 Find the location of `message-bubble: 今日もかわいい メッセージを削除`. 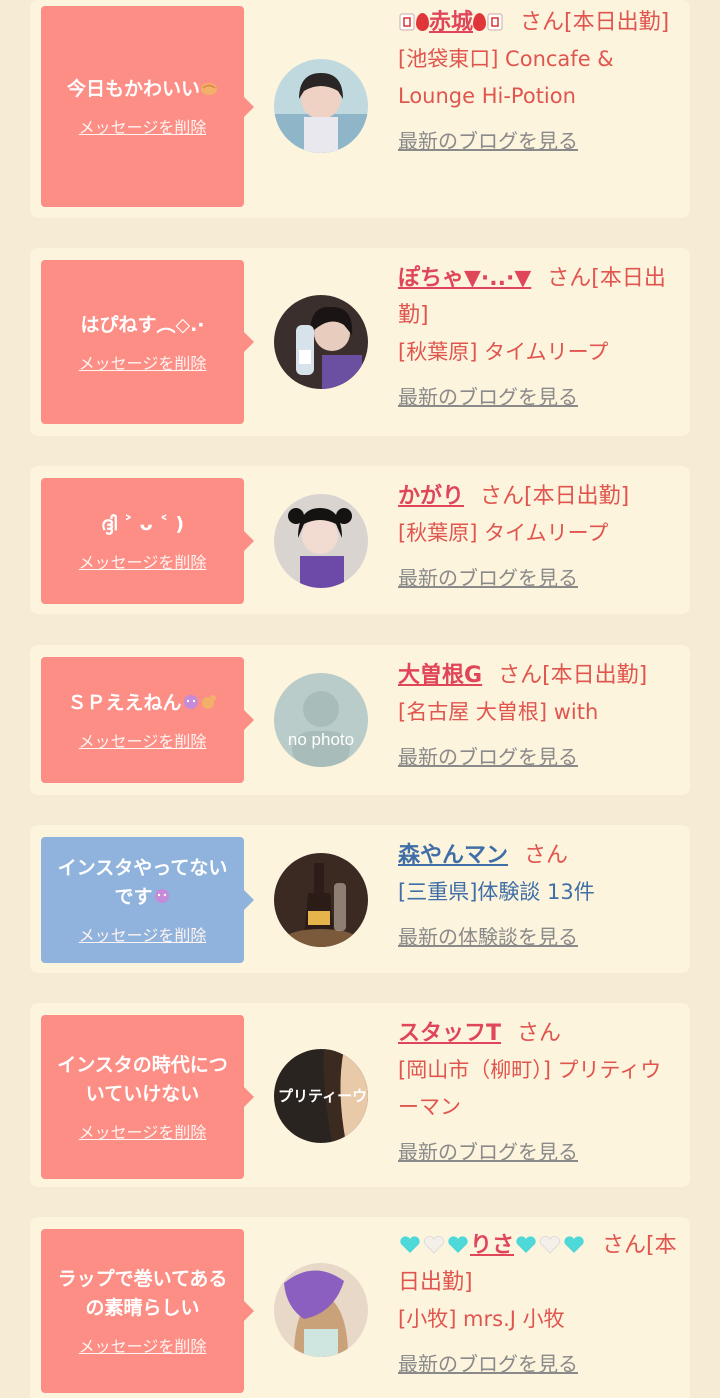

message-bubble: 今日もかわいい メッセージを削除 is located at coordinates (147, 106).